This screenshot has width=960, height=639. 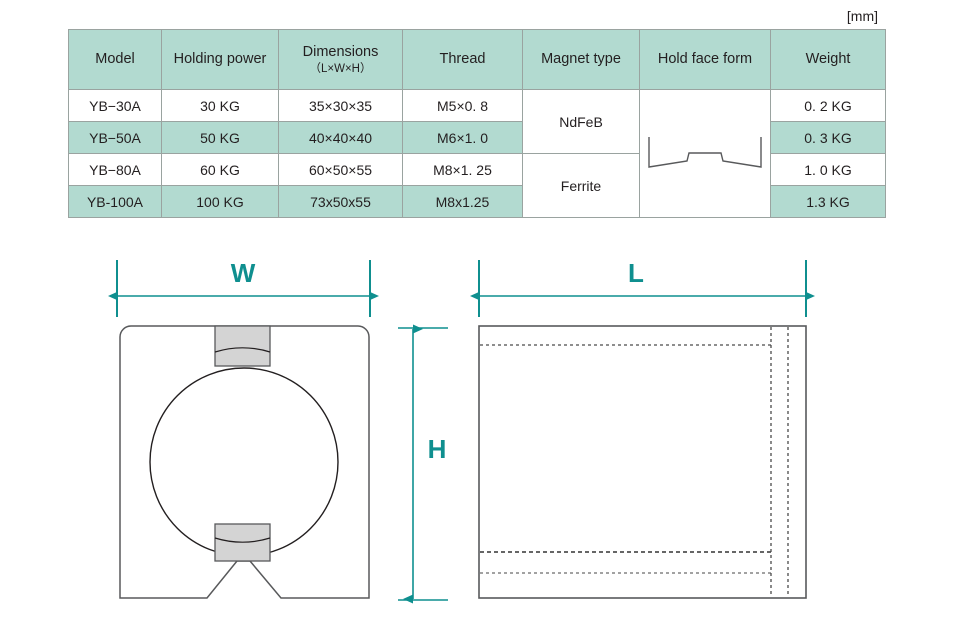 I want to click on v-groove-profile-icon, so click(x=705, y=152).